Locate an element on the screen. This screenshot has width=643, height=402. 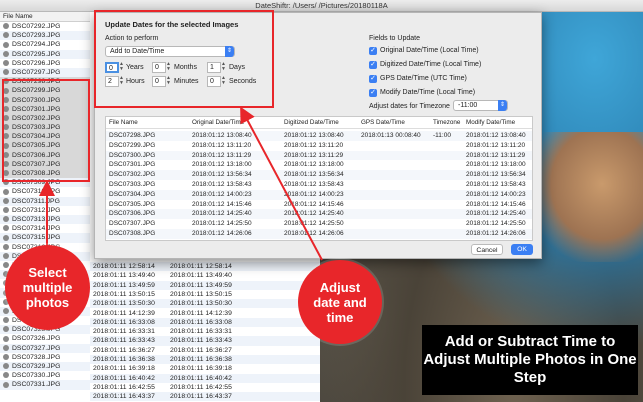
adjust-datetime-text: Adjust date and time is located at coordinates (340, 302).